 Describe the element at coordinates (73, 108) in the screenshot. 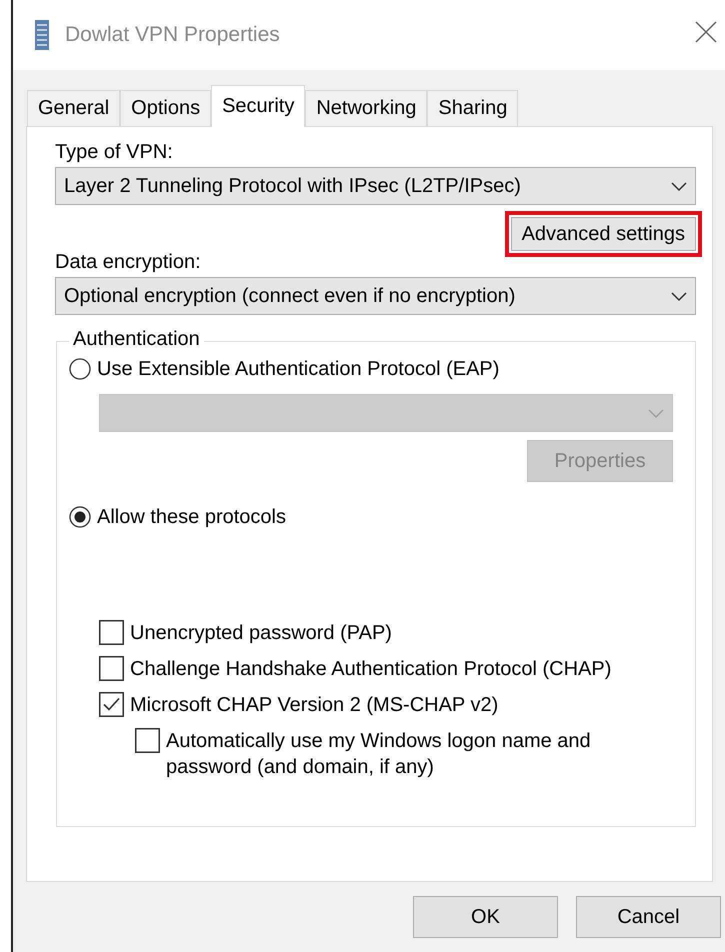

I see `tab: General` at that location.